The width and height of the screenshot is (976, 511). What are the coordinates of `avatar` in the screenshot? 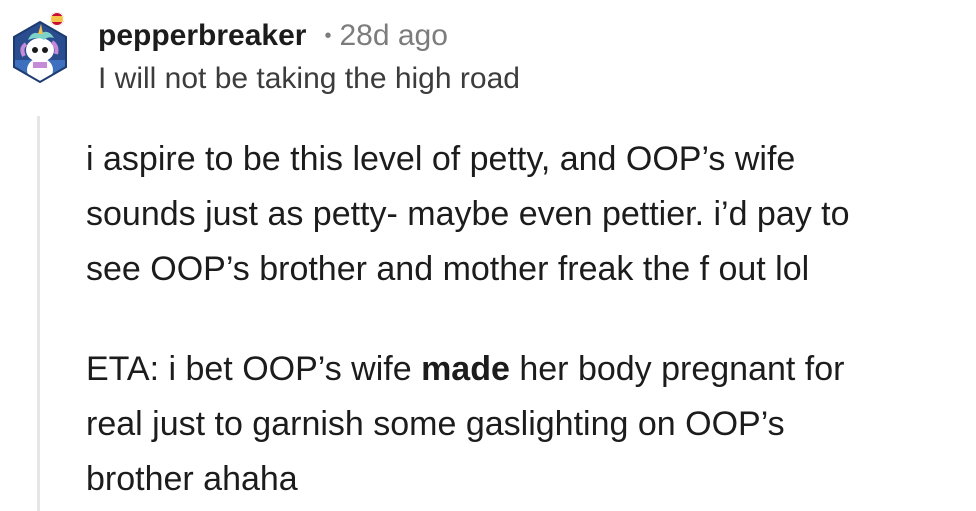 It's located at (40, 52).